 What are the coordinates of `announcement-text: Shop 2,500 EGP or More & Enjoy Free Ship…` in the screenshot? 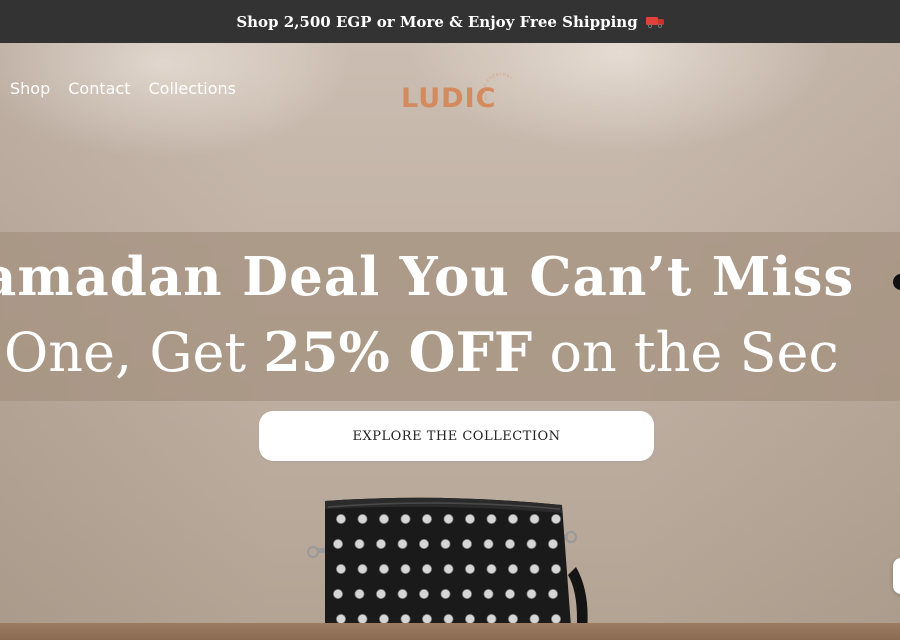 It's located at (437, 21).